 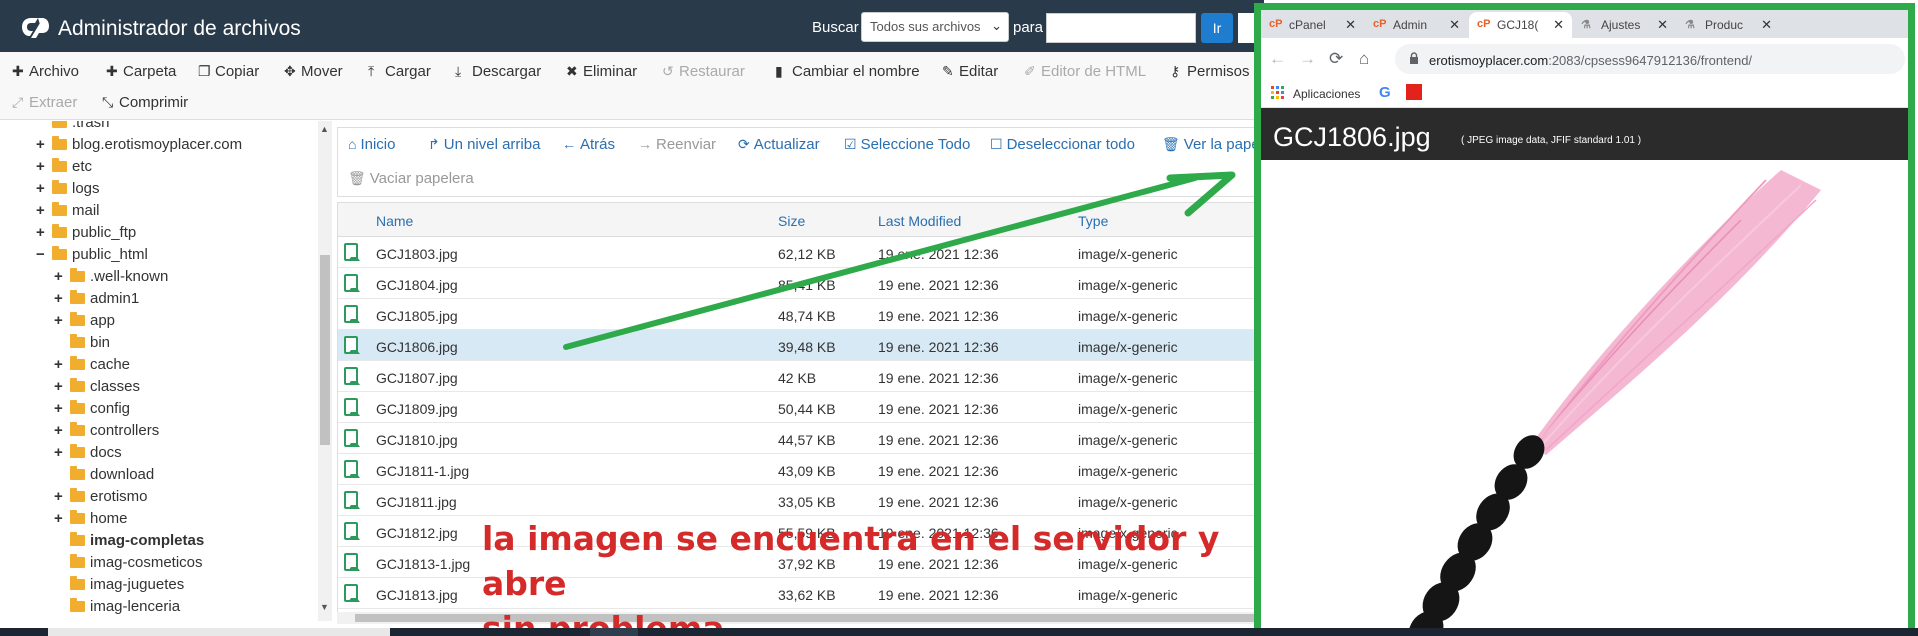 I want to click on tree-scrollbar-thumb, so click(x=325, y=350).